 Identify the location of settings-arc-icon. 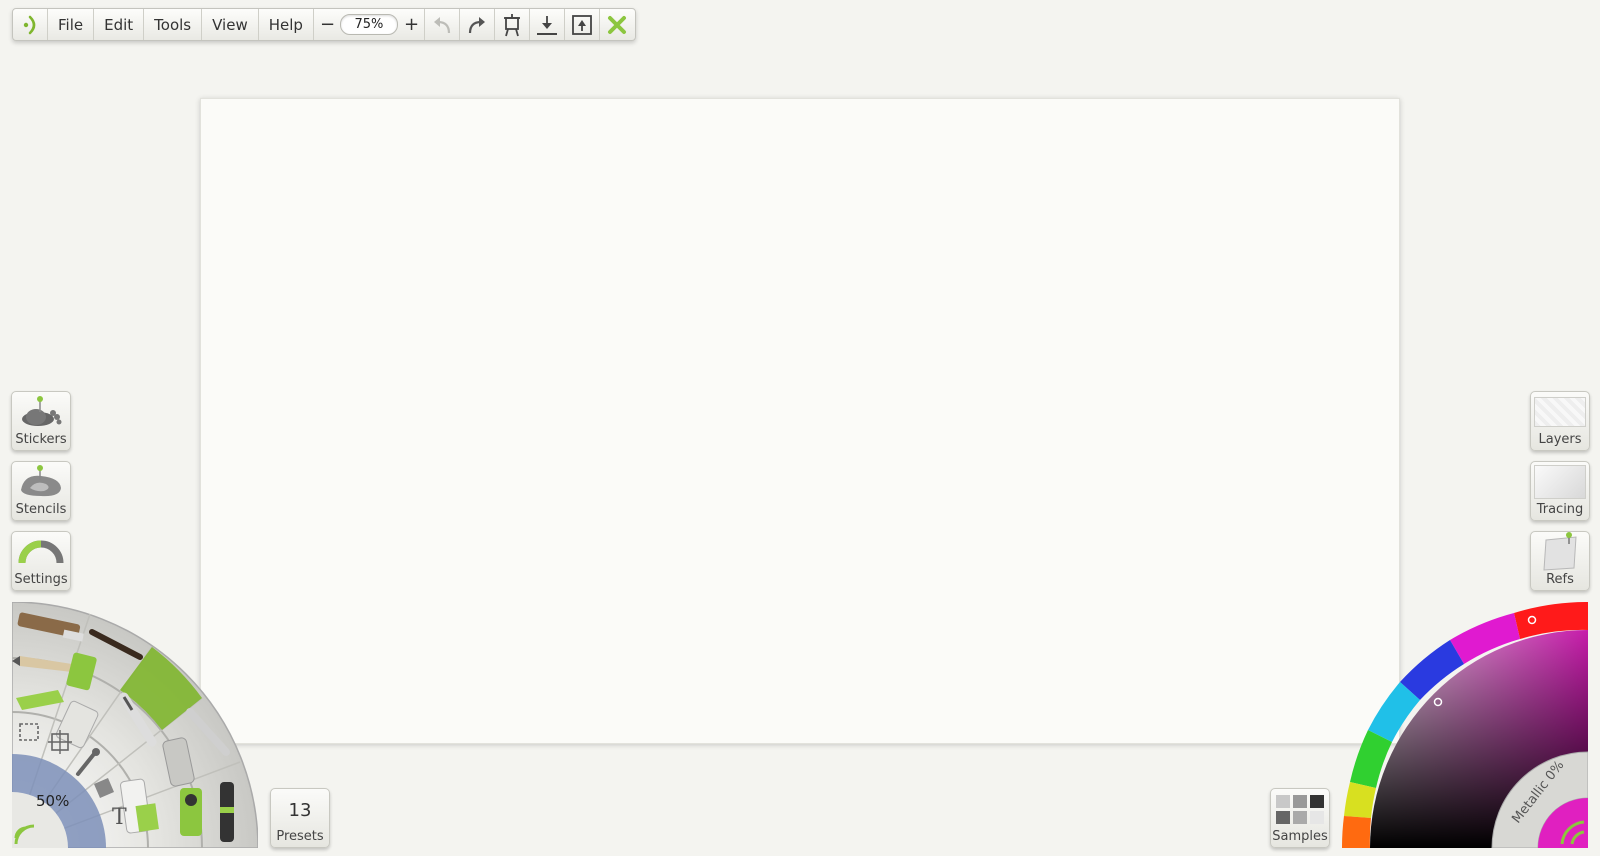
(41, 552).